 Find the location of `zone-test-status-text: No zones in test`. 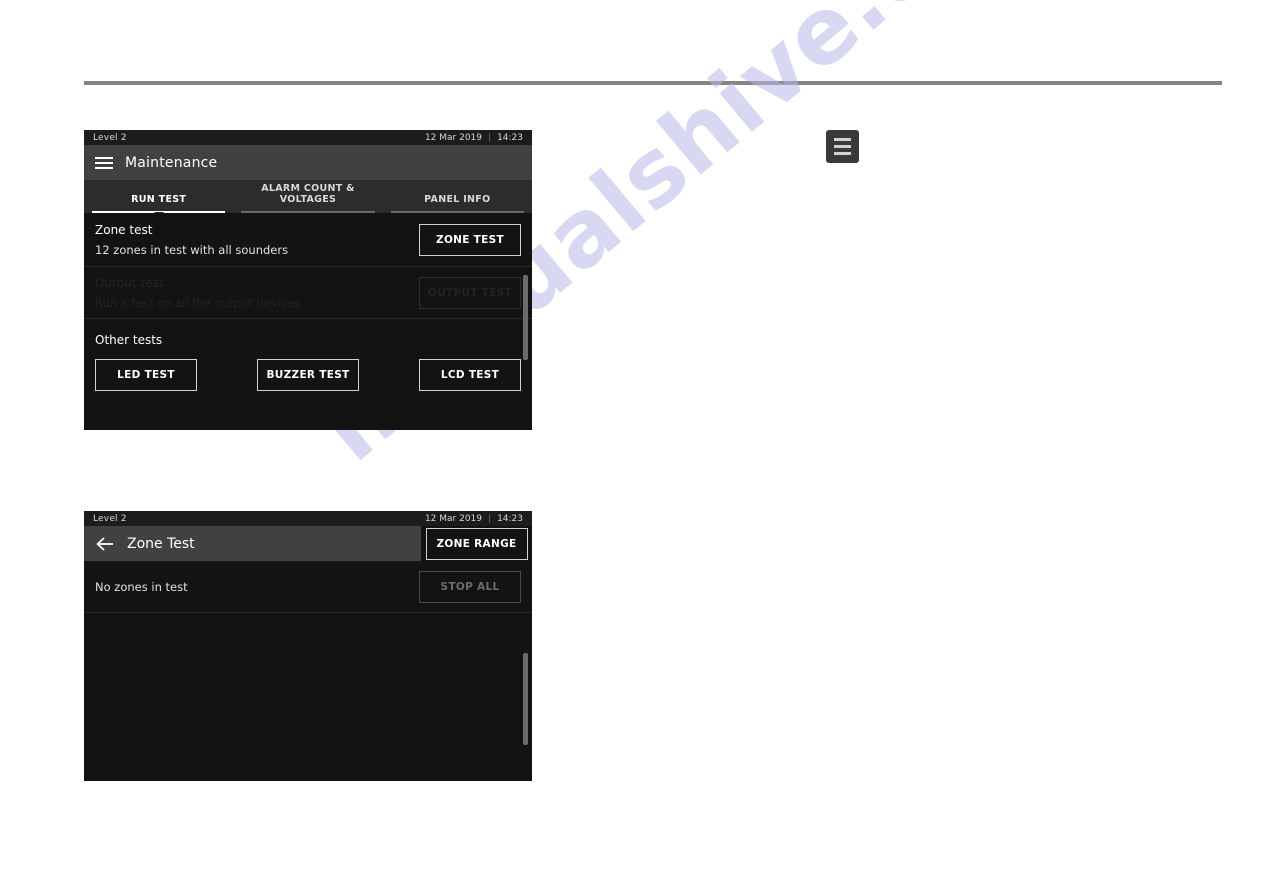

zone-test-status-text: No zones in test is located at coordinates (141, 586).